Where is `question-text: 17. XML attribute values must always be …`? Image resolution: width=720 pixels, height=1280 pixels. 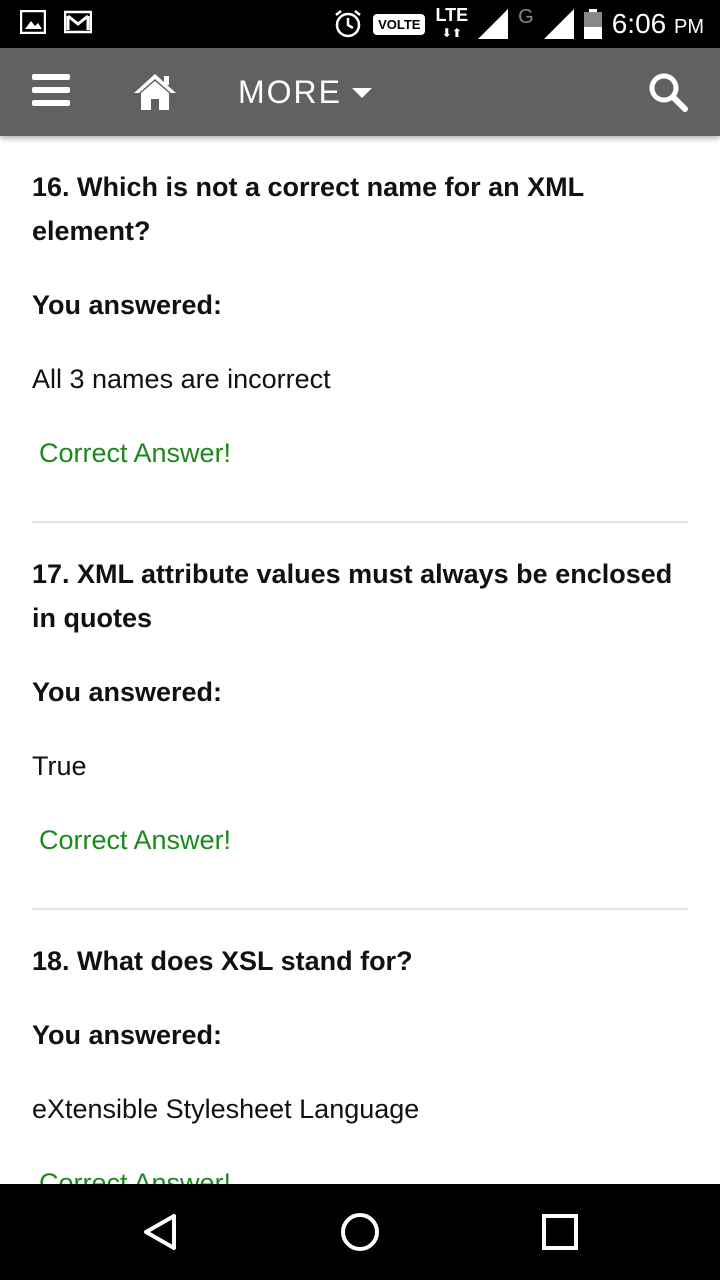 question-text: 17. XML attribute values must always be … is located at coordinates (352, 596).